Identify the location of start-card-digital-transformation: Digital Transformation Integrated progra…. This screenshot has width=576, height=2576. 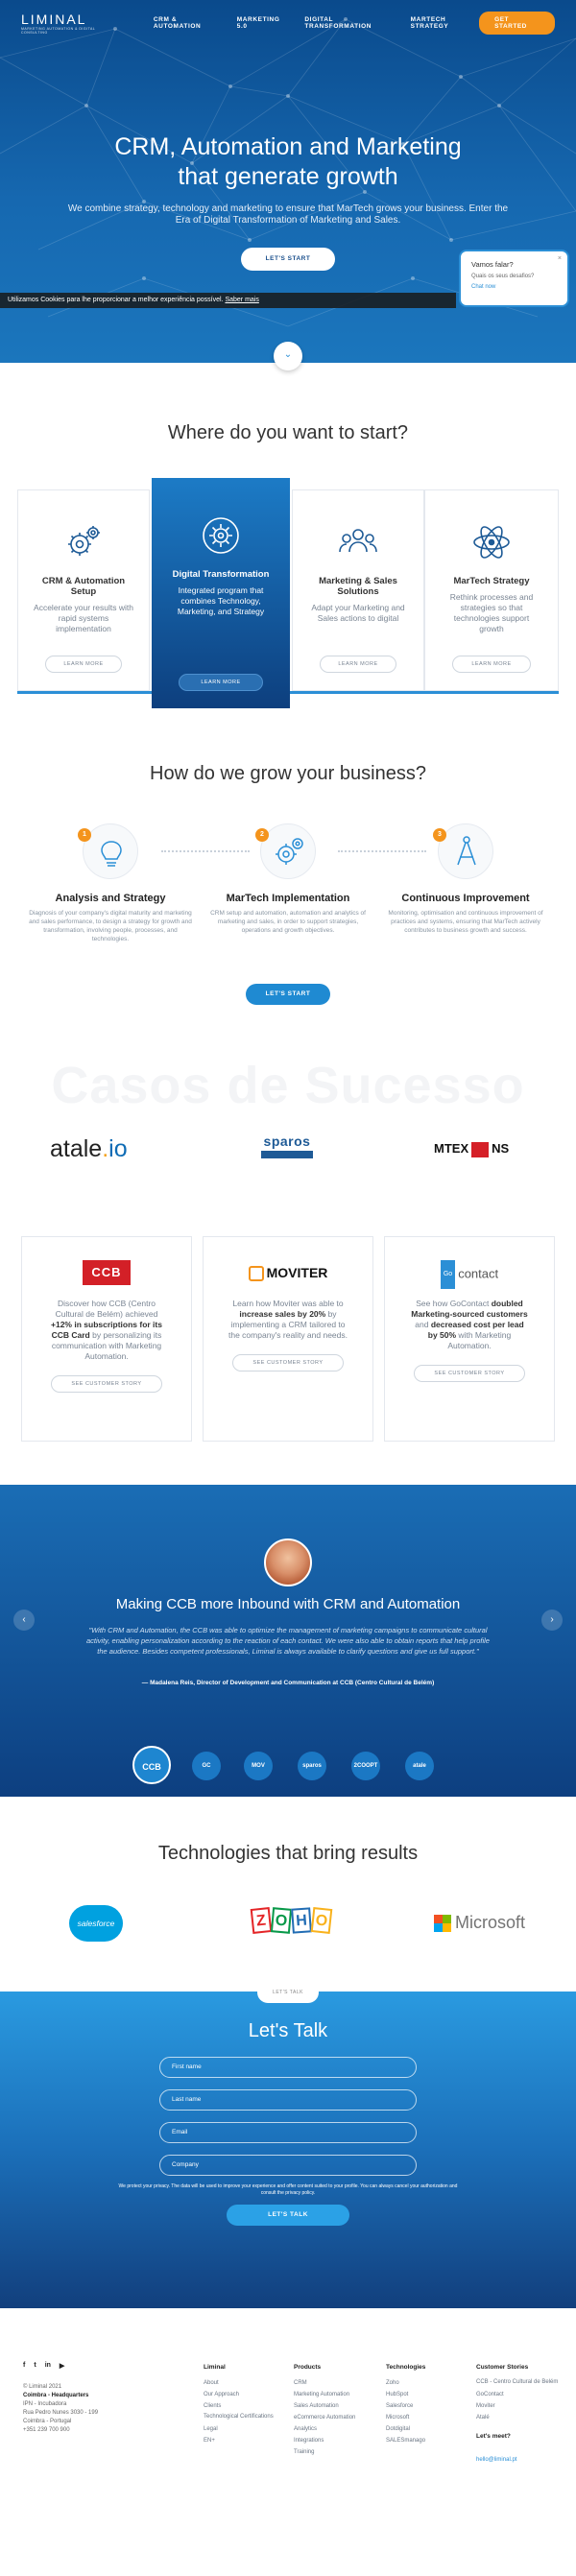
(221, 593).